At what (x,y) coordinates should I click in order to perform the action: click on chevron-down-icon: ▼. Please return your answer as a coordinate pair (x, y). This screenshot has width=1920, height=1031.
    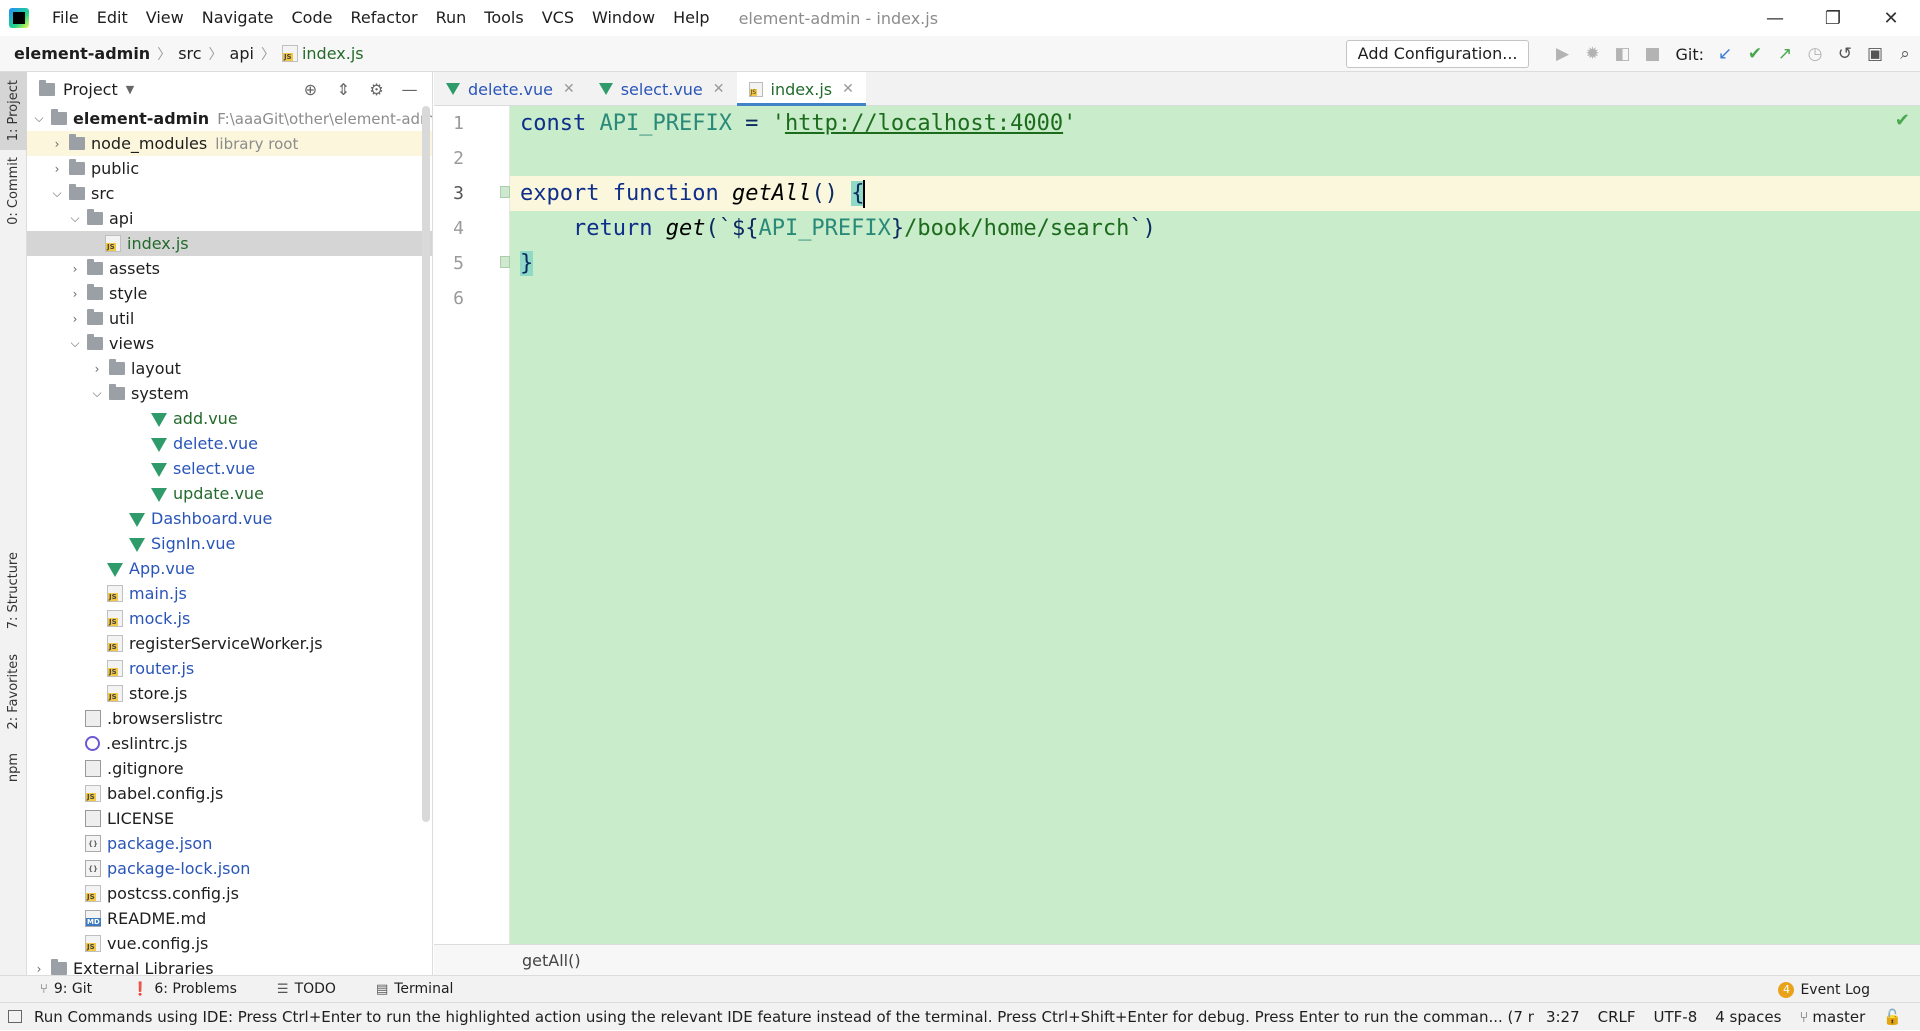
    Looking at the image, I should click on (130, 89).